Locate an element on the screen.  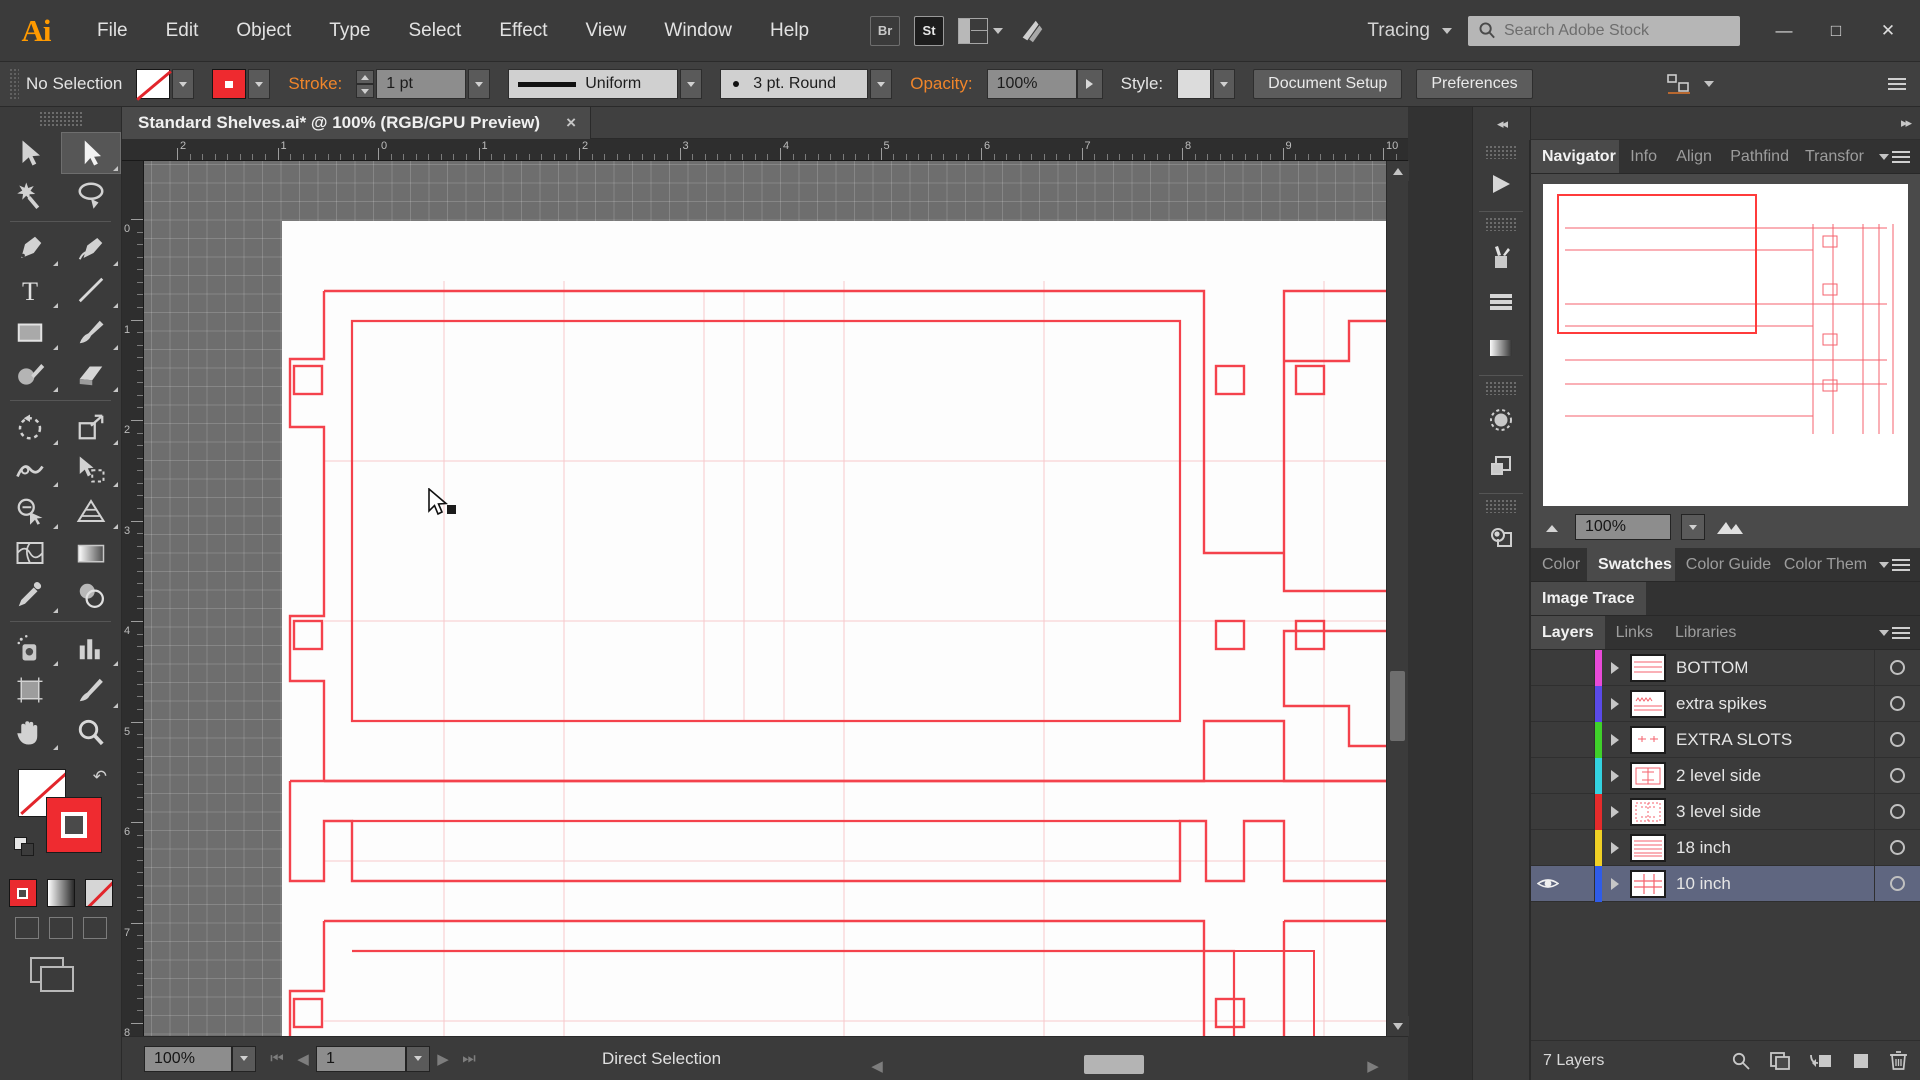
gradient-panel-icon is located at coordinates (1501, 348).